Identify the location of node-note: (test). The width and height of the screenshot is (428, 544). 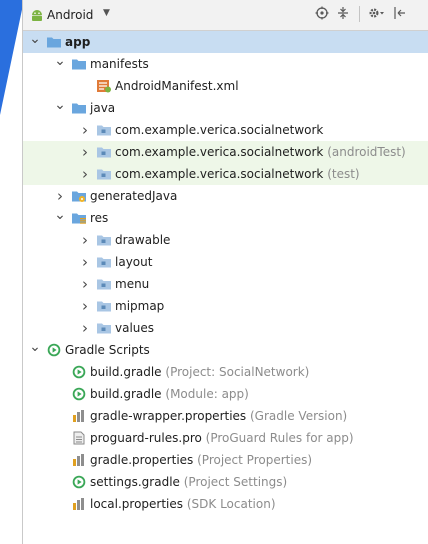
(343, 174).